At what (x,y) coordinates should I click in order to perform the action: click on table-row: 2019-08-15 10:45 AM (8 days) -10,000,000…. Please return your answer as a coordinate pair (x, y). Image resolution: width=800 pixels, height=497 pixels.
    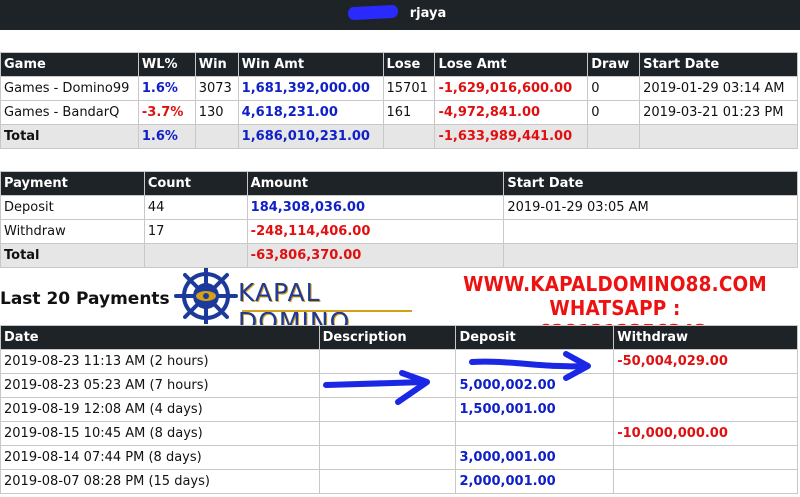
    Looking at the image, I should click on (399, 433).